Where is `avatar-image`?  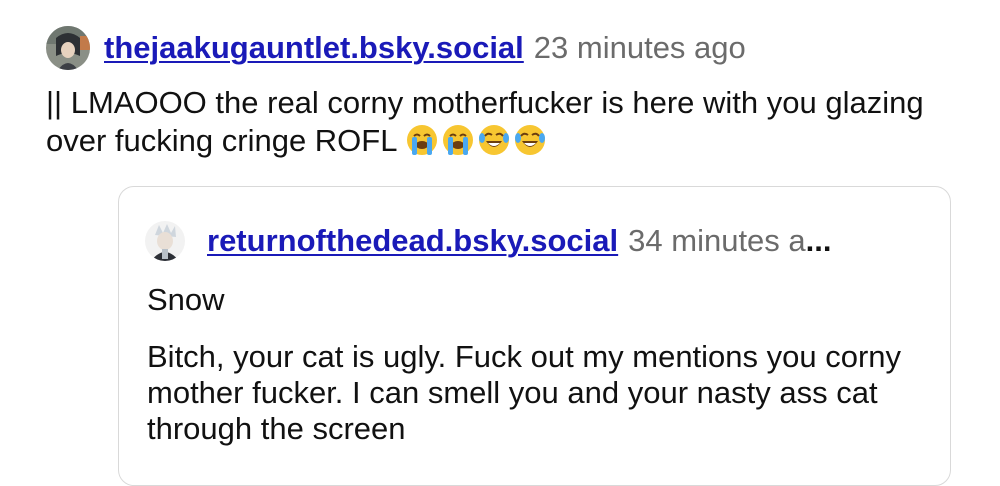 avatar-image is located at coordinates (68, 48).